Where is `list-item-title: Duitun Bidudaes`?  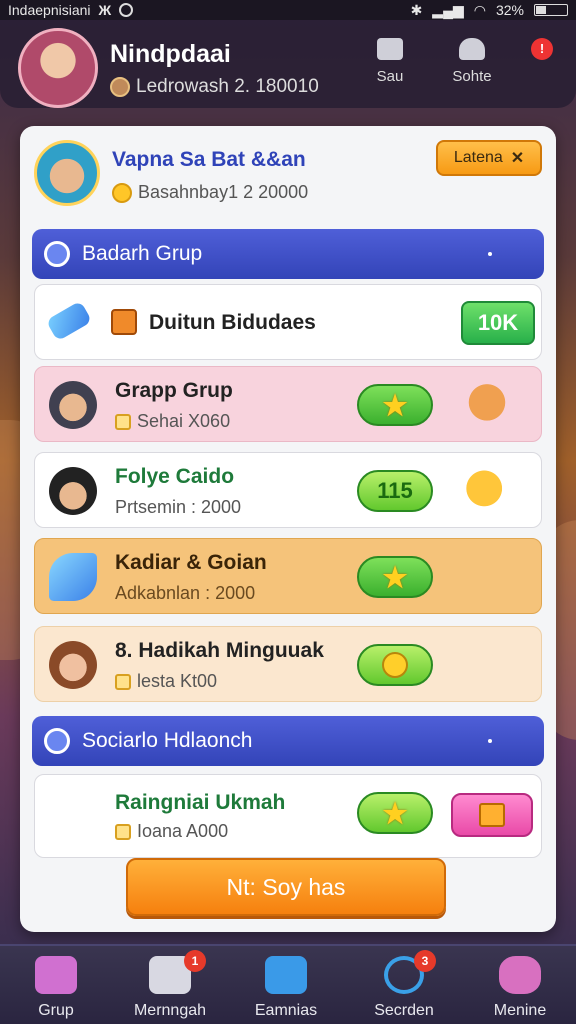 list-item-title: Duitun Bidudaes is located at coordinates (232, 322).